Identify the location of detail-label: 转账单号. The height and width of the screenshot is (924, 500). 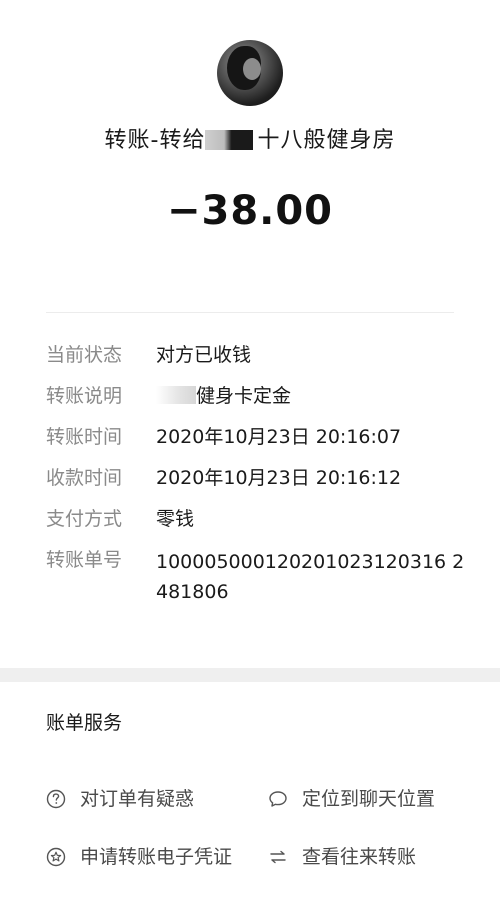
(84, 560).